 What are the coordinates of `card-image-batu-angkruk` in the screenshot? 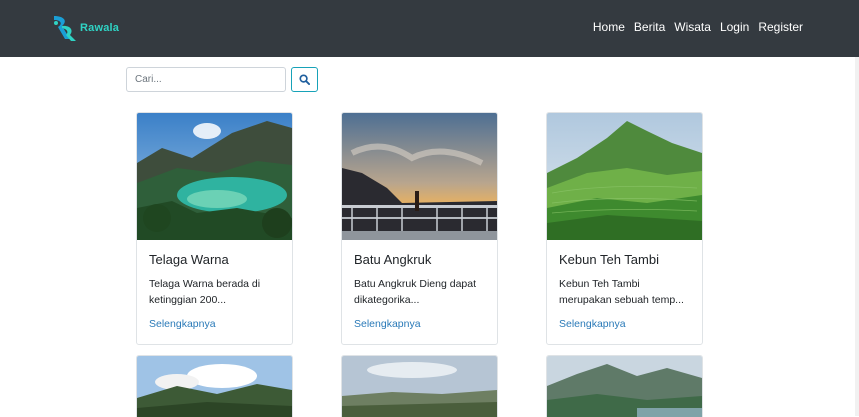 It's located at (419, 176).